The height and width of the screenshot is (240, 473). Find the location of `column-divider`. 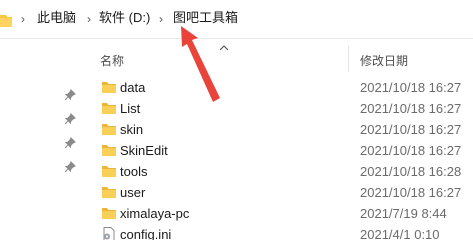

column-divider is located at coordinates (348, 59).